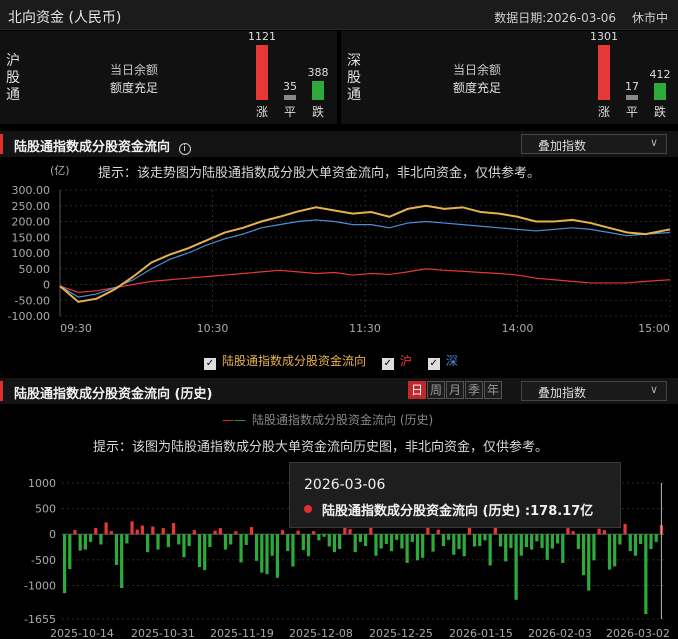  I want to click on tab-year: 年, so click(493, 390).